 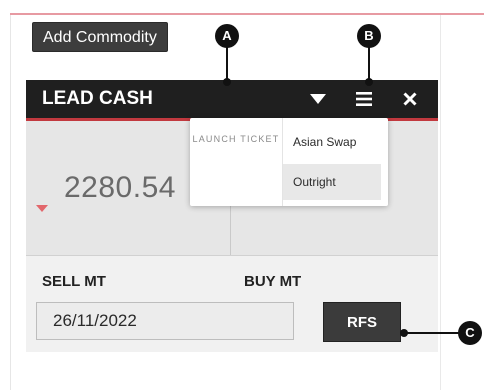 What do you see at coordinates (404, 333) in the screenshot?
I see `callout-c-dot` at bounding box center [404, 333].